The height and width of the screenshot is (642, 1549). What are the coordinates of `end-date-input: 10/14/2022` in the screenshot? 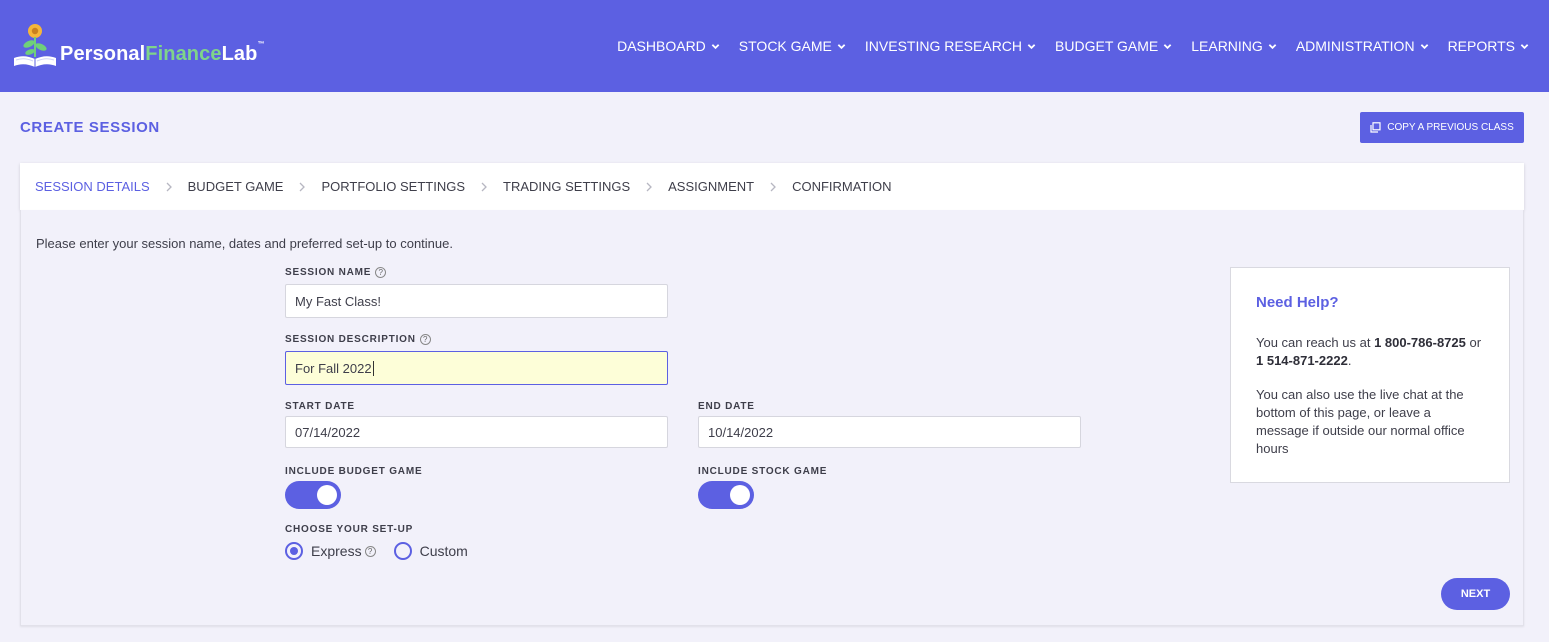 It's located at (889, 432).